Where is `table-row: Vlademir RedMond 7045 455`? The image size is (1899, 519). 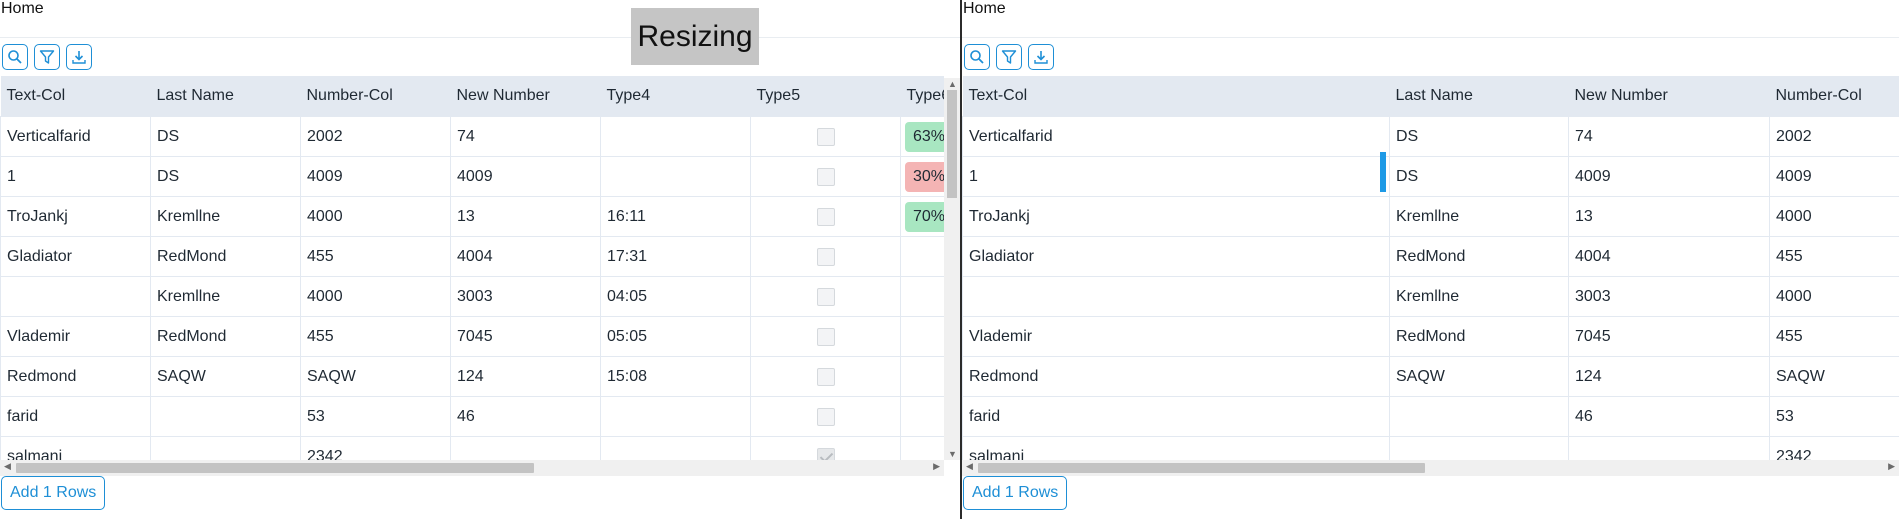
table-row: Vlademir RedMond 7045 455 is located at coordinates (1430, 336).